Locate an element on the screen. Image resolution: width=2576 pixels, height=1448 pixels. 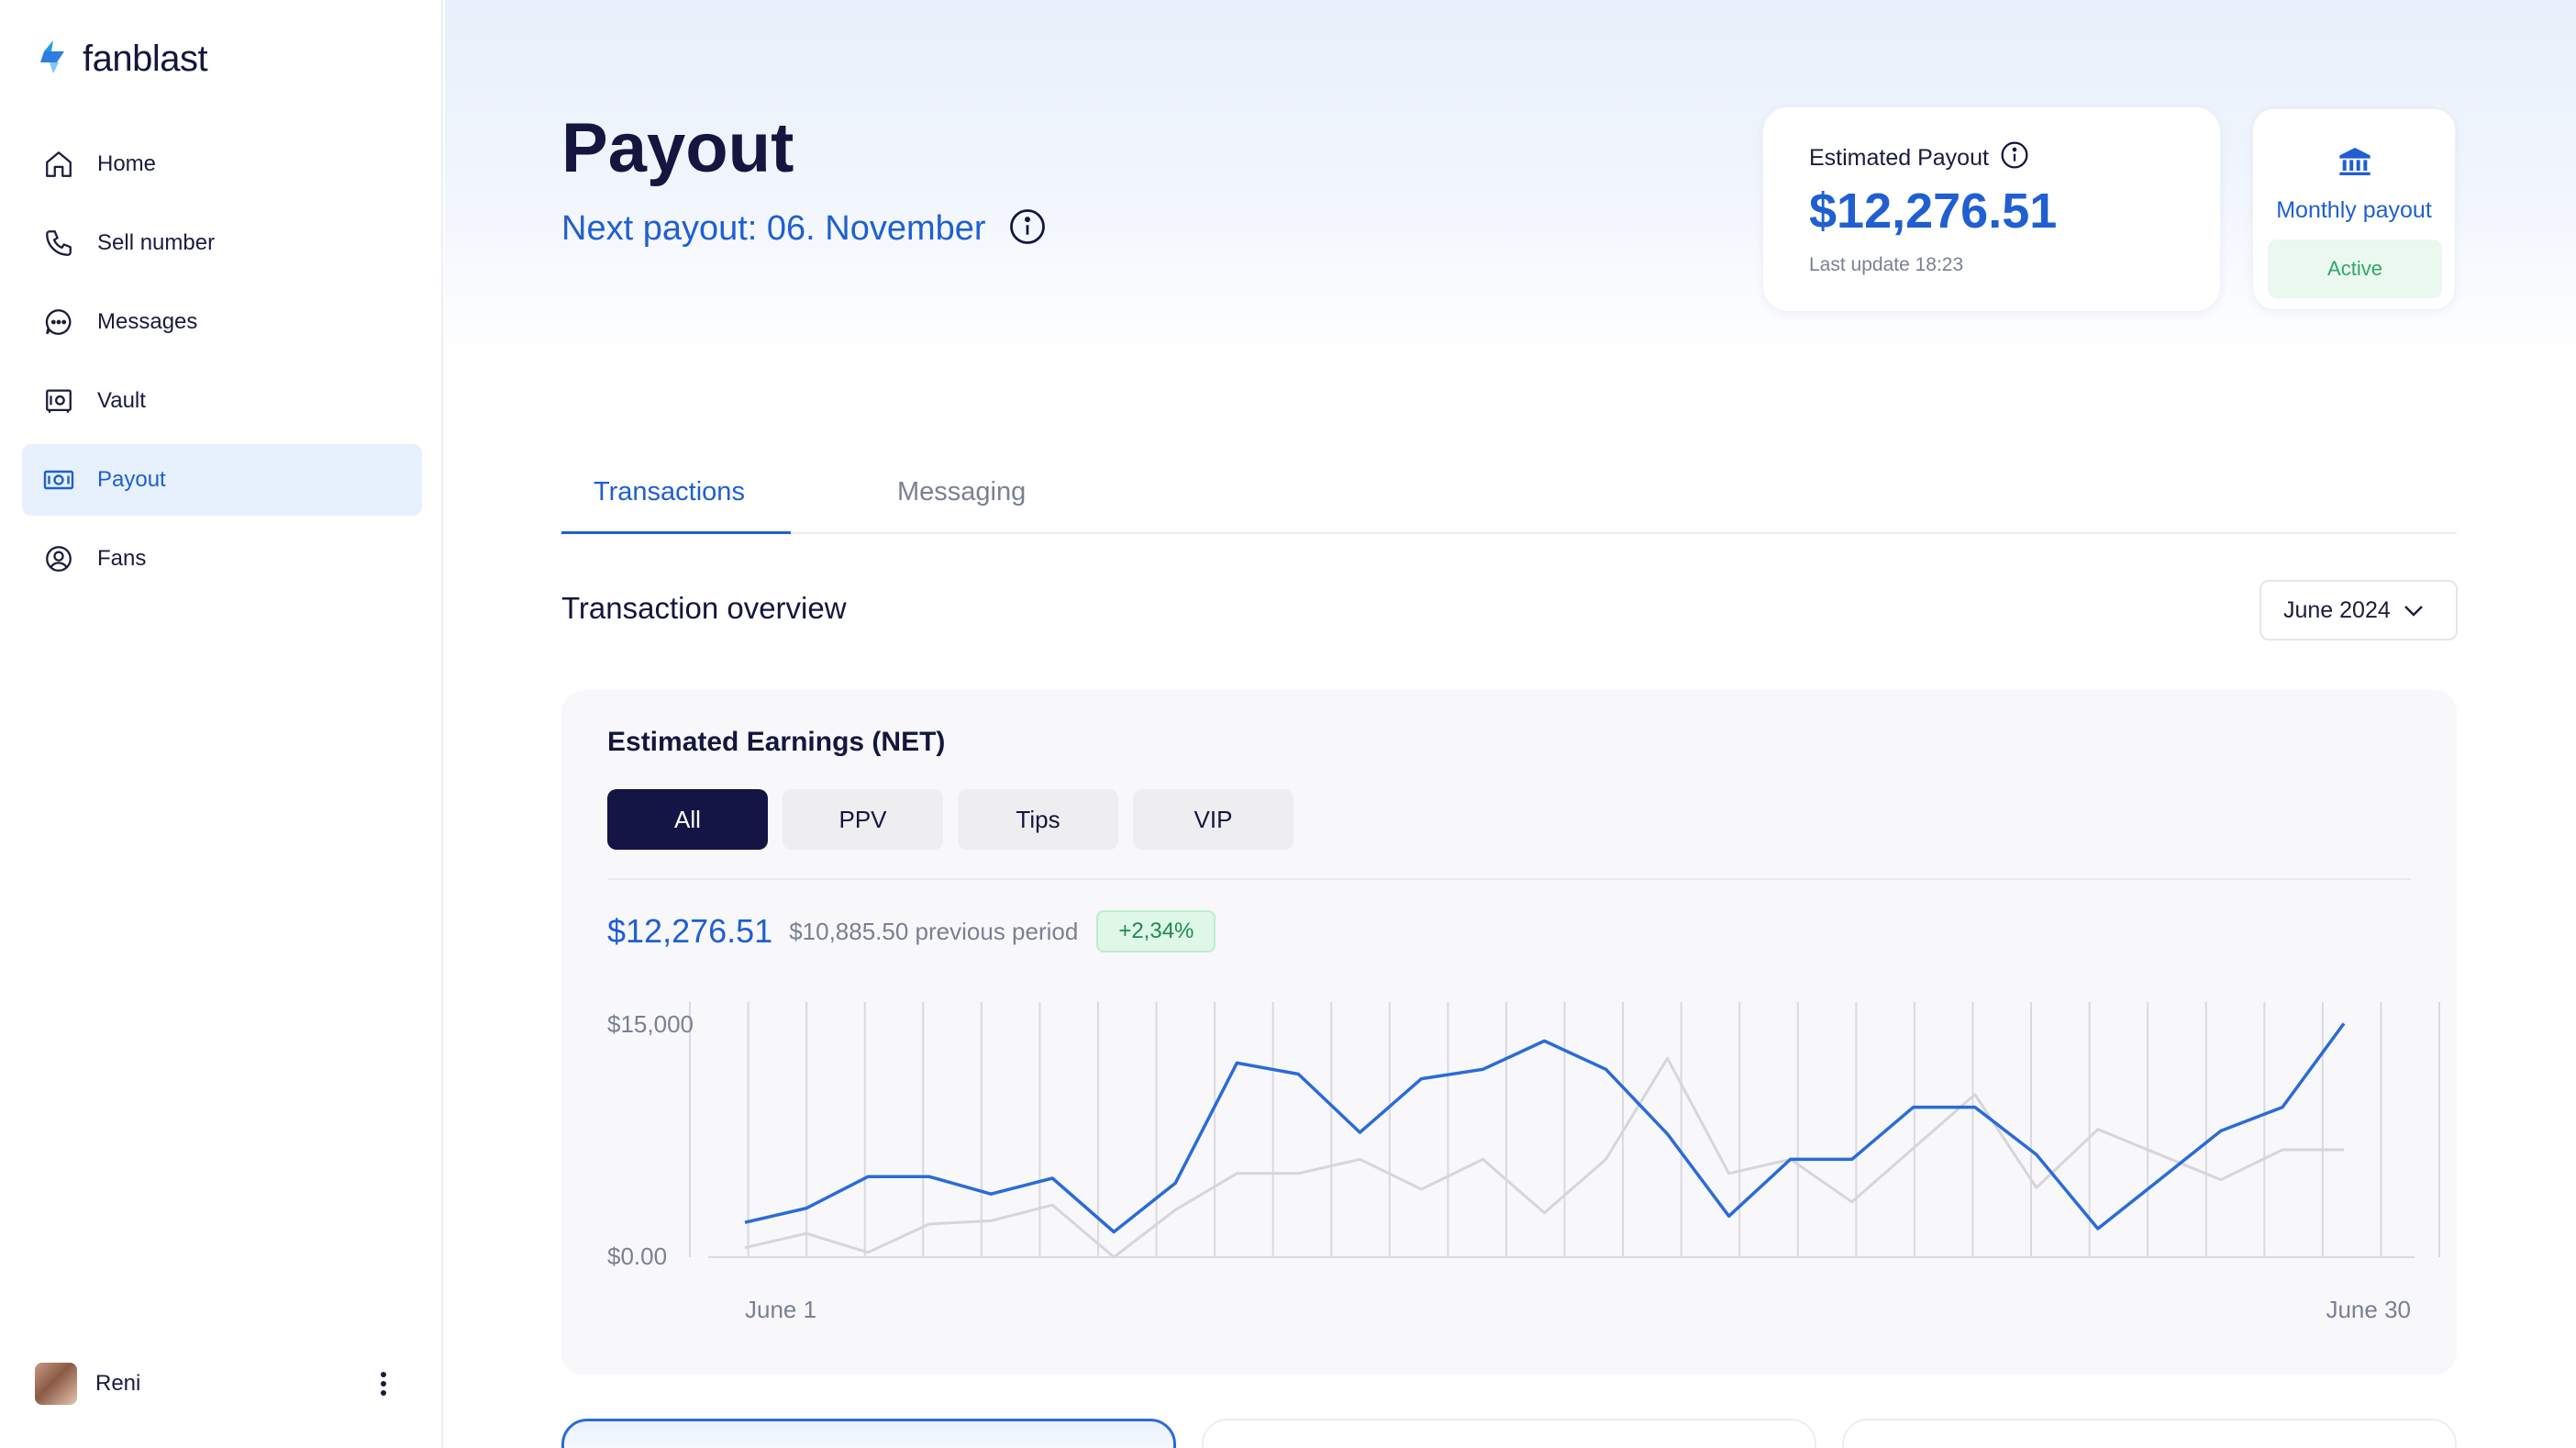
x-tick-label: June 1 is located at coordinates (780, 1309).